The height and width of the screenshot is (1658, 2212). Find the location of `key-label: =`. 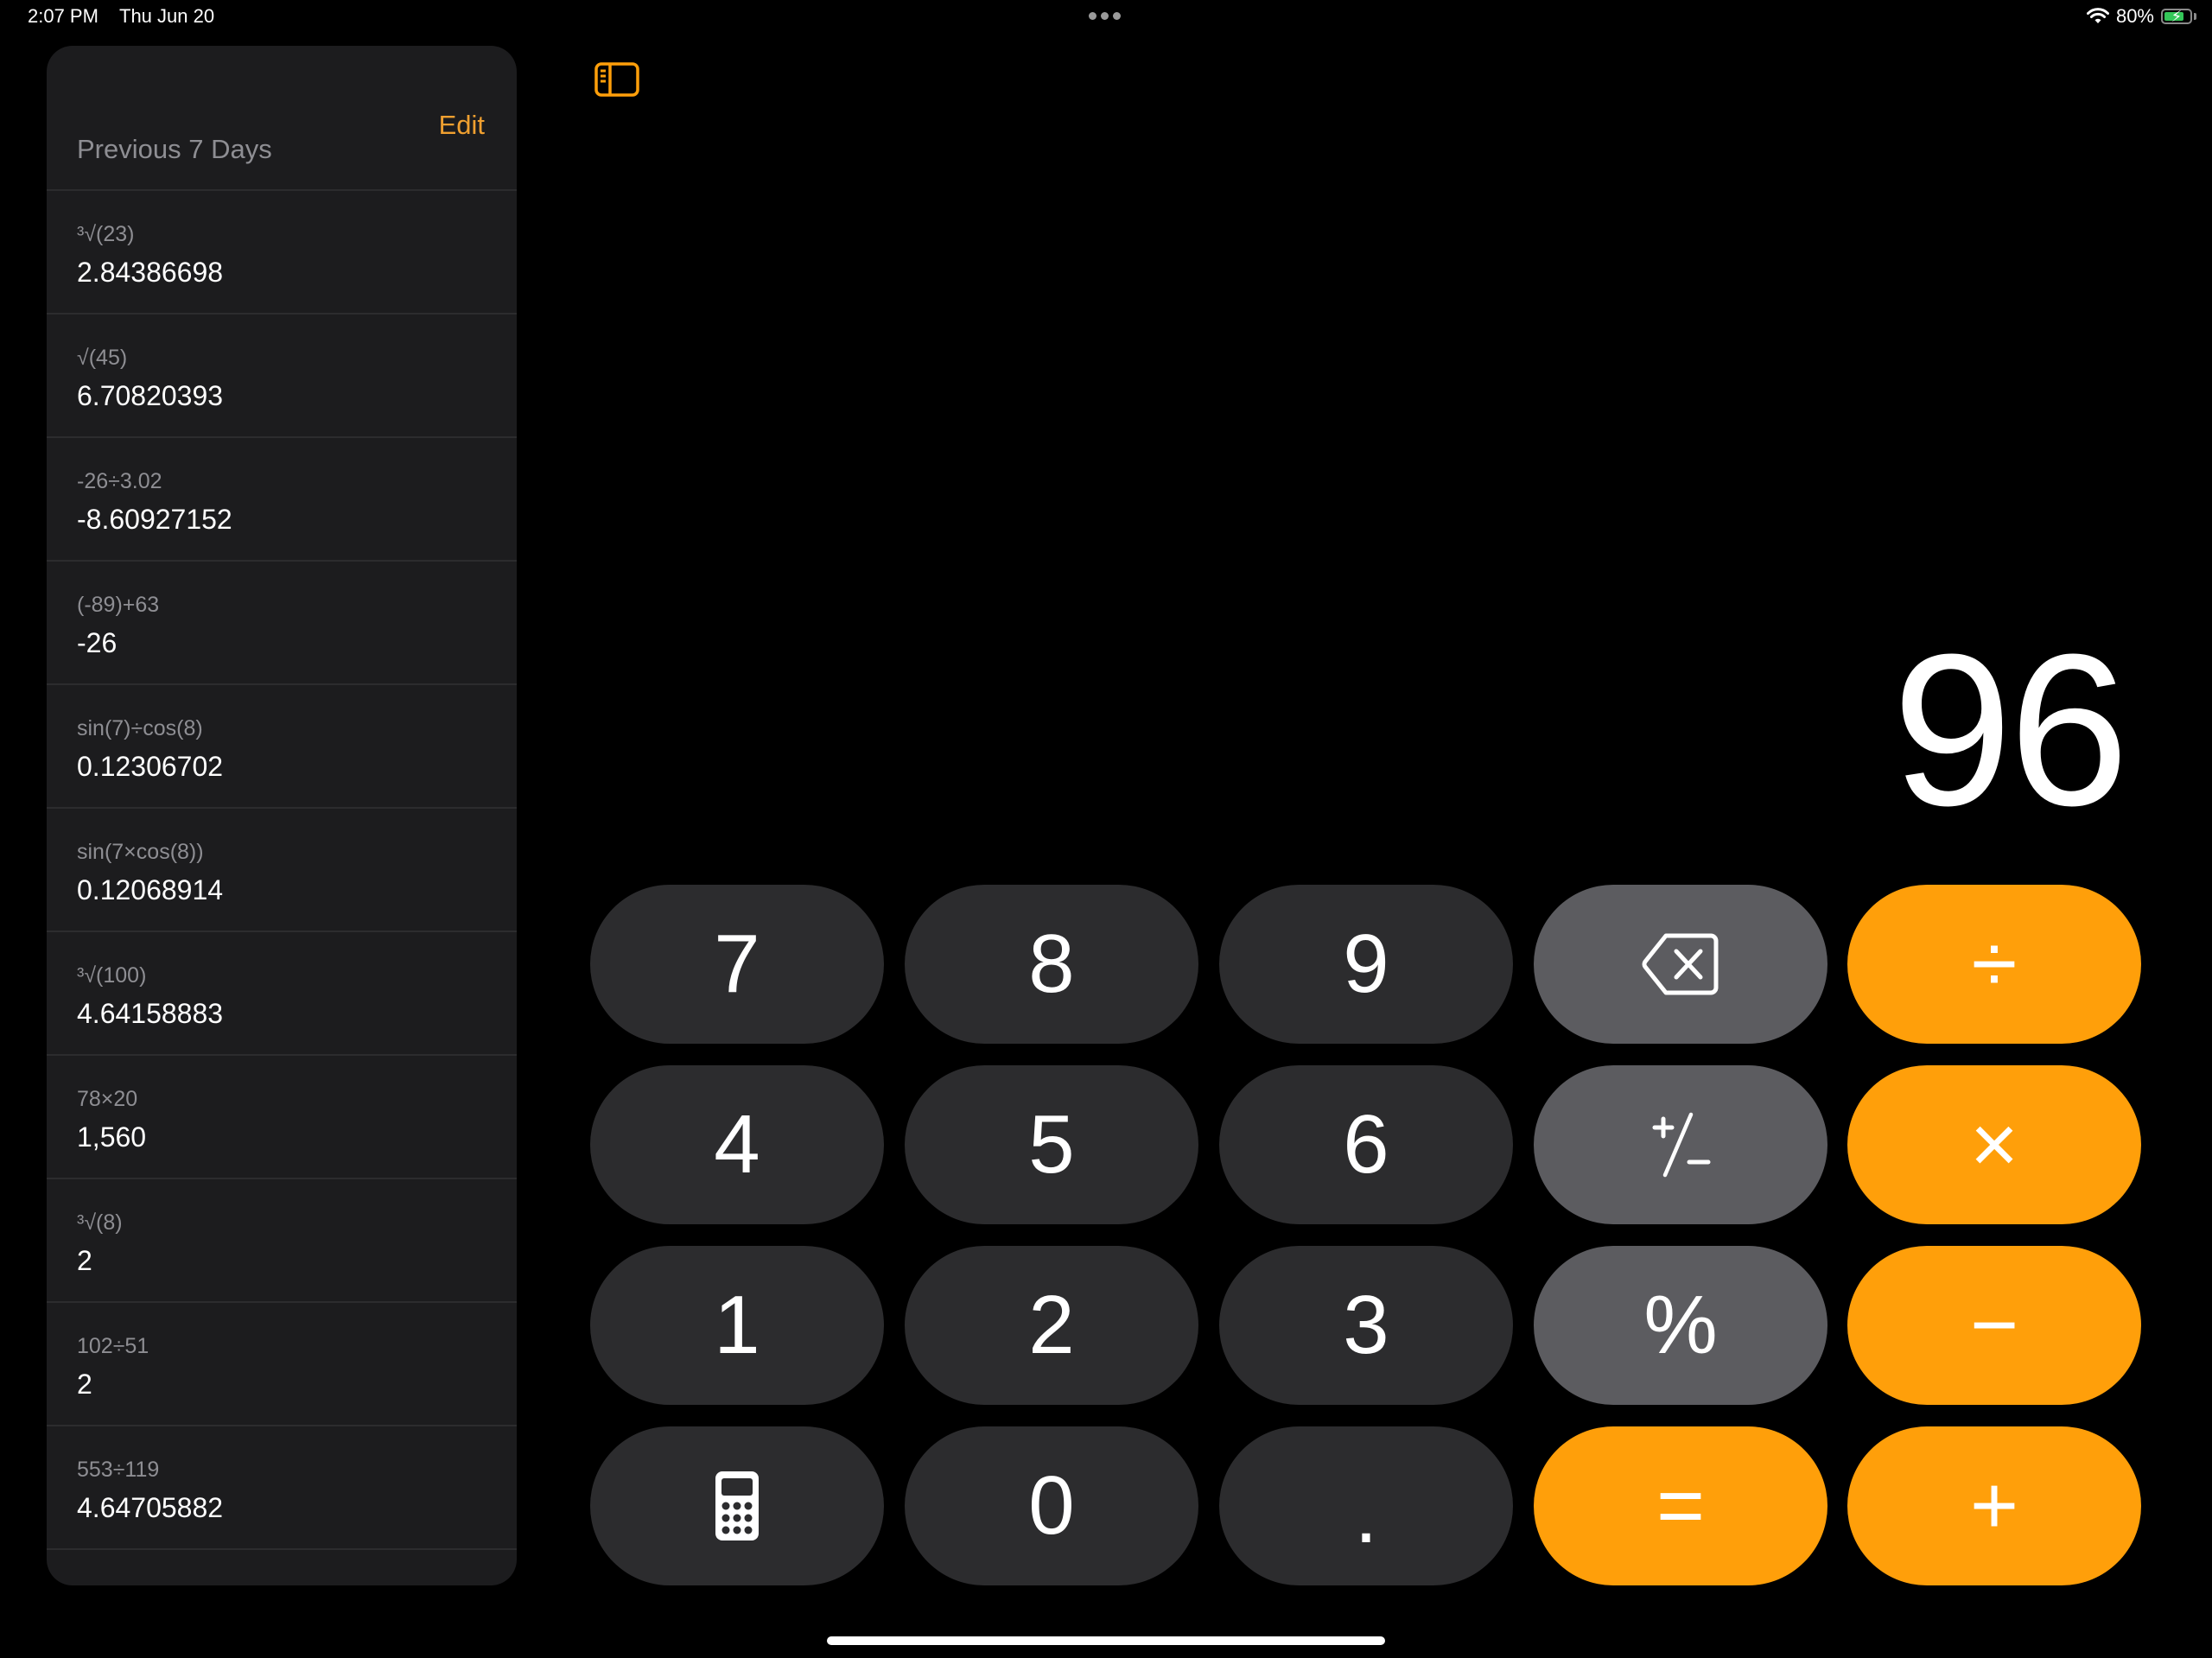

key-label: = is located at coordinates (1681, 1505).